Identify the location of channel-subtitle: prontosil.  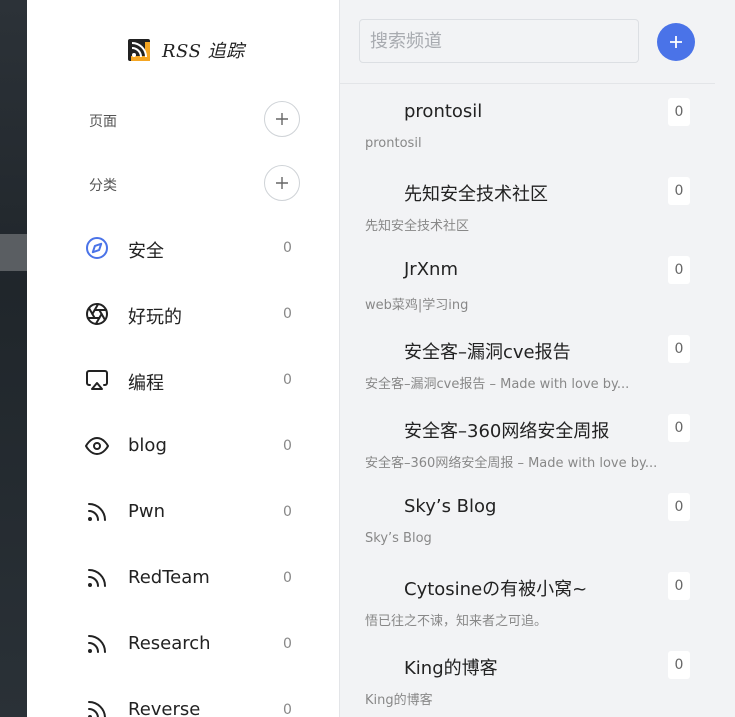
(393, 143).